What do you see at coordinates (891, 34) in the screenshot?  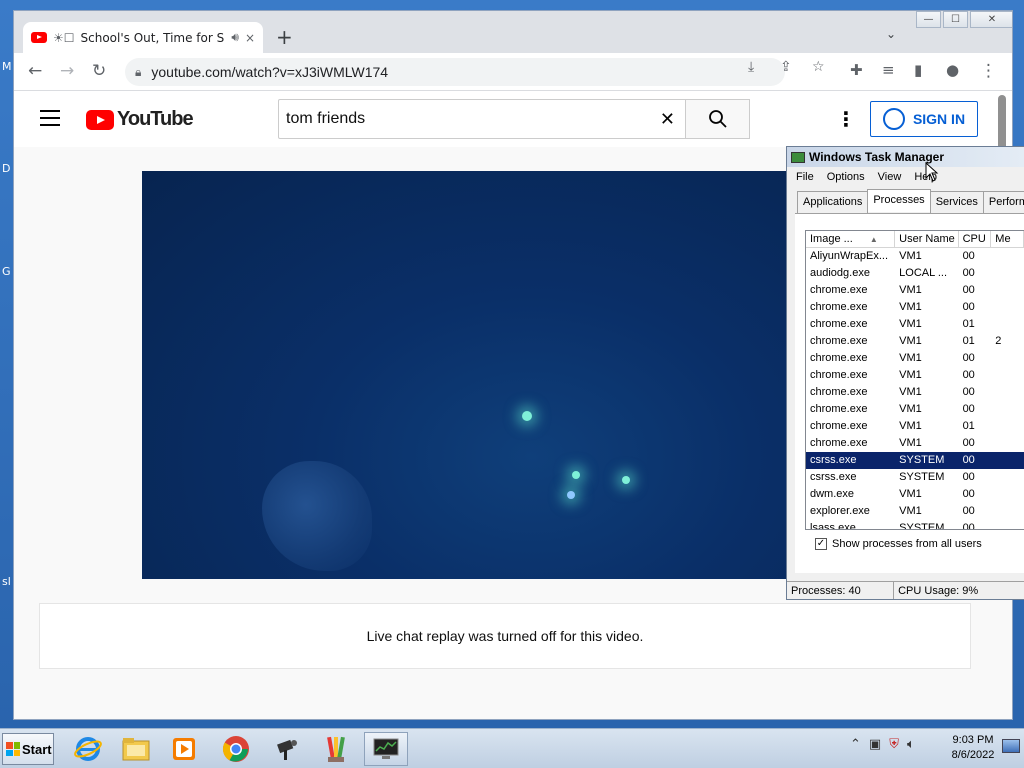 I see `tab-search-icon: ⌄` at bounding box center [891, 34].